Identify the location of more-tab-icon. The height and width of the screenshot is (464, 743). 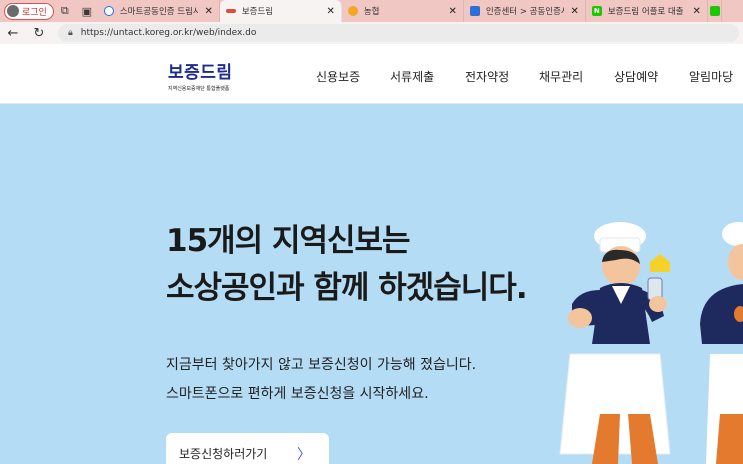
(714, 11).